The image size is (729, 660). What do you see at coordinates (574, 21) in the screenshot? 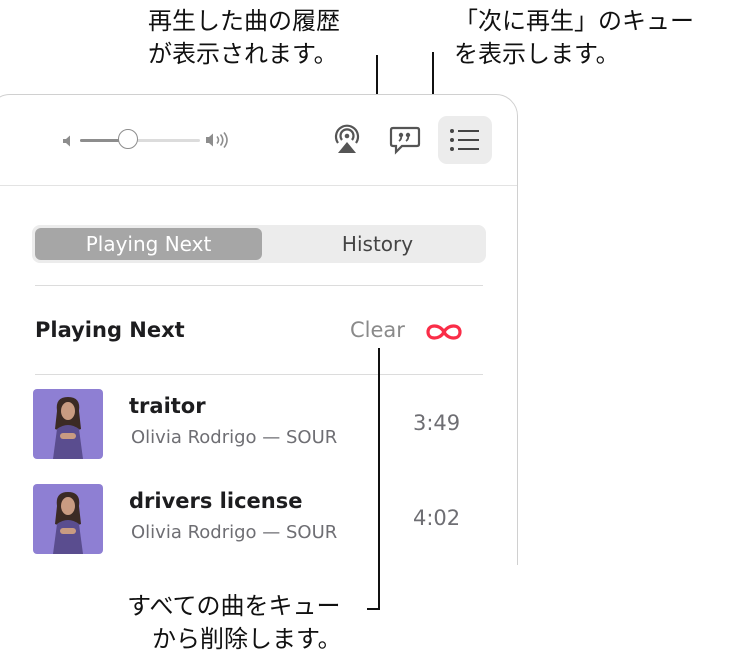
I see `queue-callout-line1: 「次に再生」のキュー` at bounding box center [574, 21].